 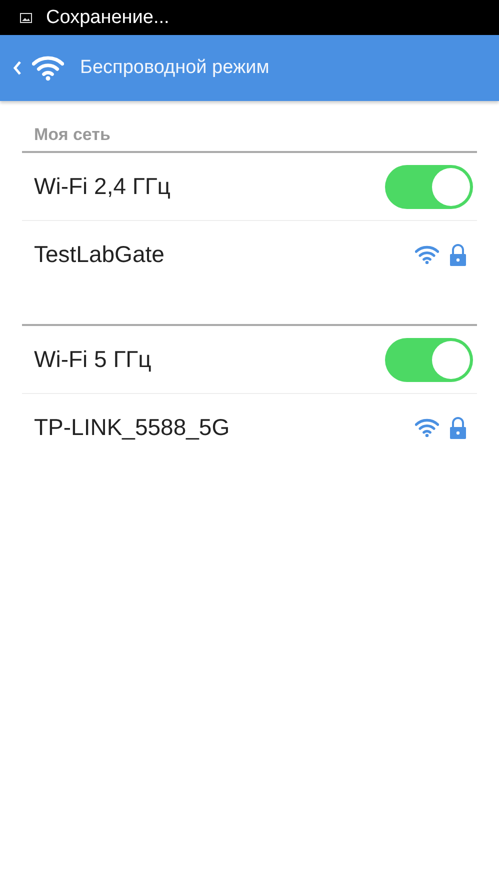 I want to click on network-name: TestLabGate, so click(x=99, y=254).